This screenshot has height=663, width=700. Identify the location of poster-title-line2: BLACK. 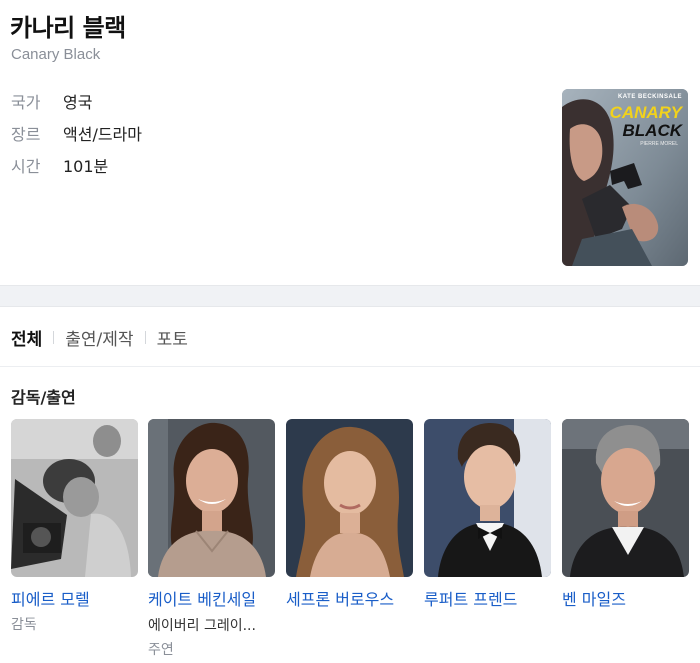
(652, 130).